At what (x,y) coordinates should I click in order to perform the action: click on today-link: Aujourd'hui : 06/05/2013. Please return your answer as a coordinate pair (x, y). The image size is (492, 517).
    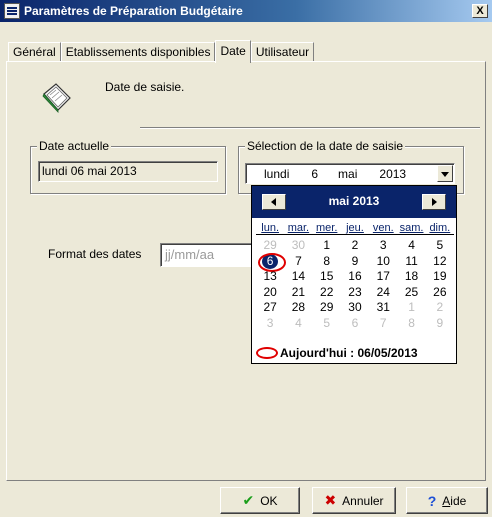
    Looking at the image, I should click on (354, 353).